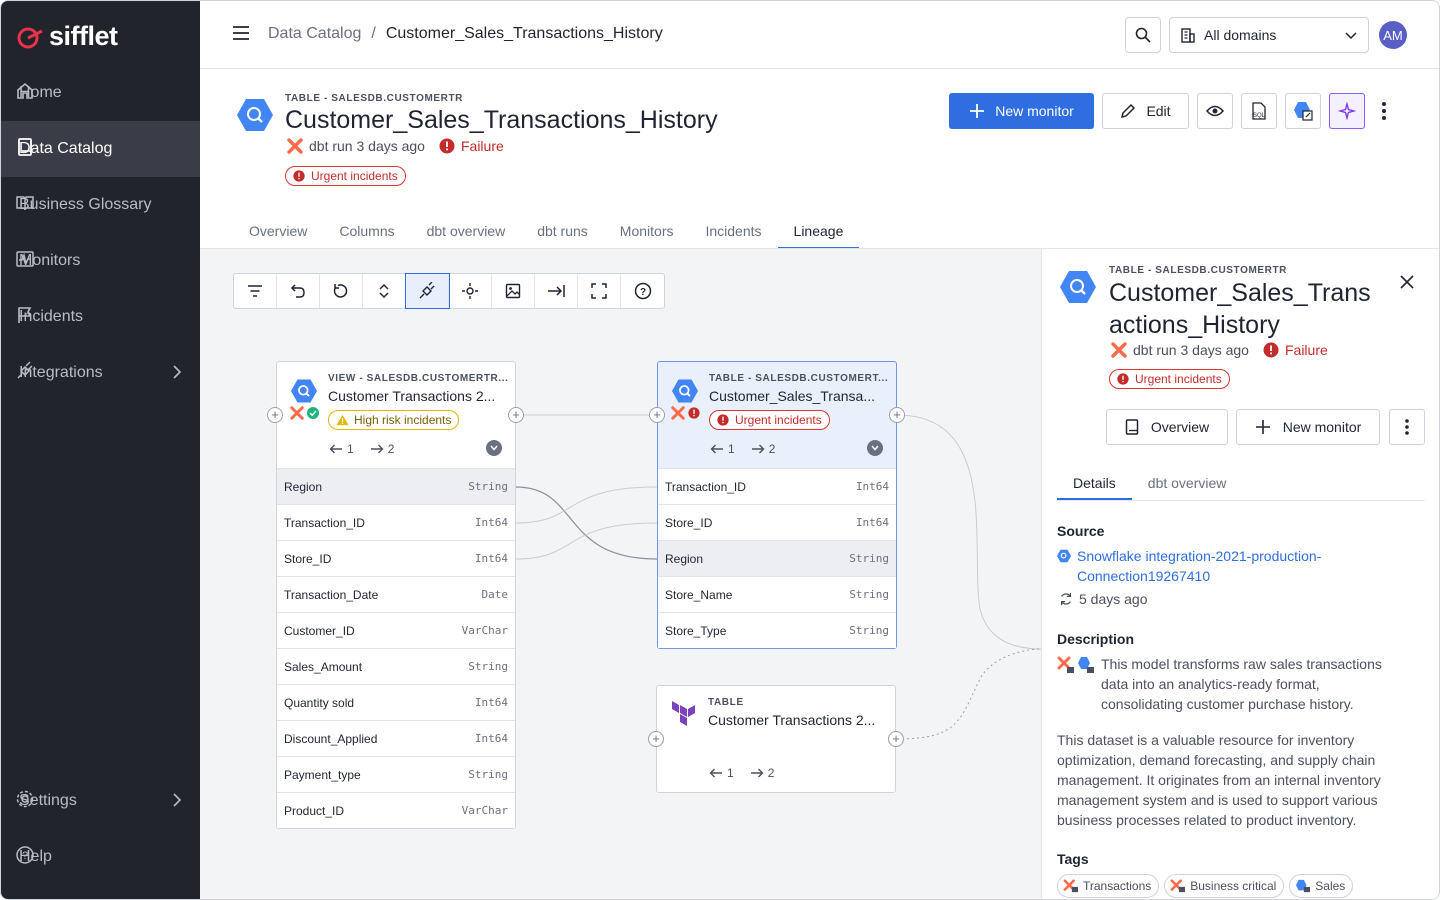 This screenshot has width=1440, height=900. What do you see at coordinates (1021, 111) in the screenshot?
I see `new-monitor-button: New monitor` at bounding box center [1021, 111].